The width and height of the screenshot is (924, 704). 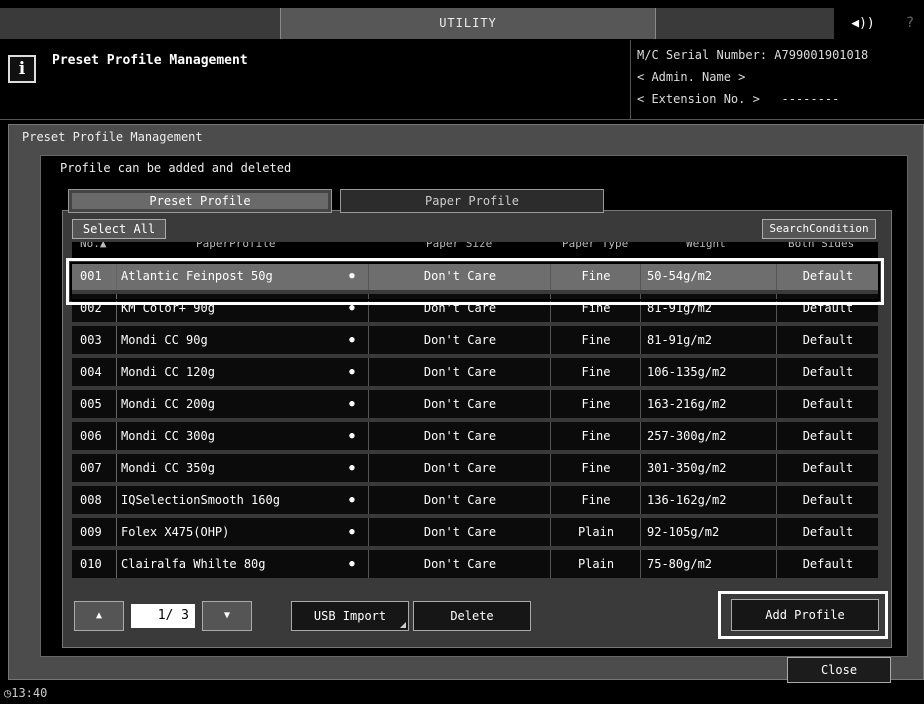 What do you see at coordinates (26, 693) in the screenshot?
I see `clock: ◷13:40` at bounding box center [26, 693].